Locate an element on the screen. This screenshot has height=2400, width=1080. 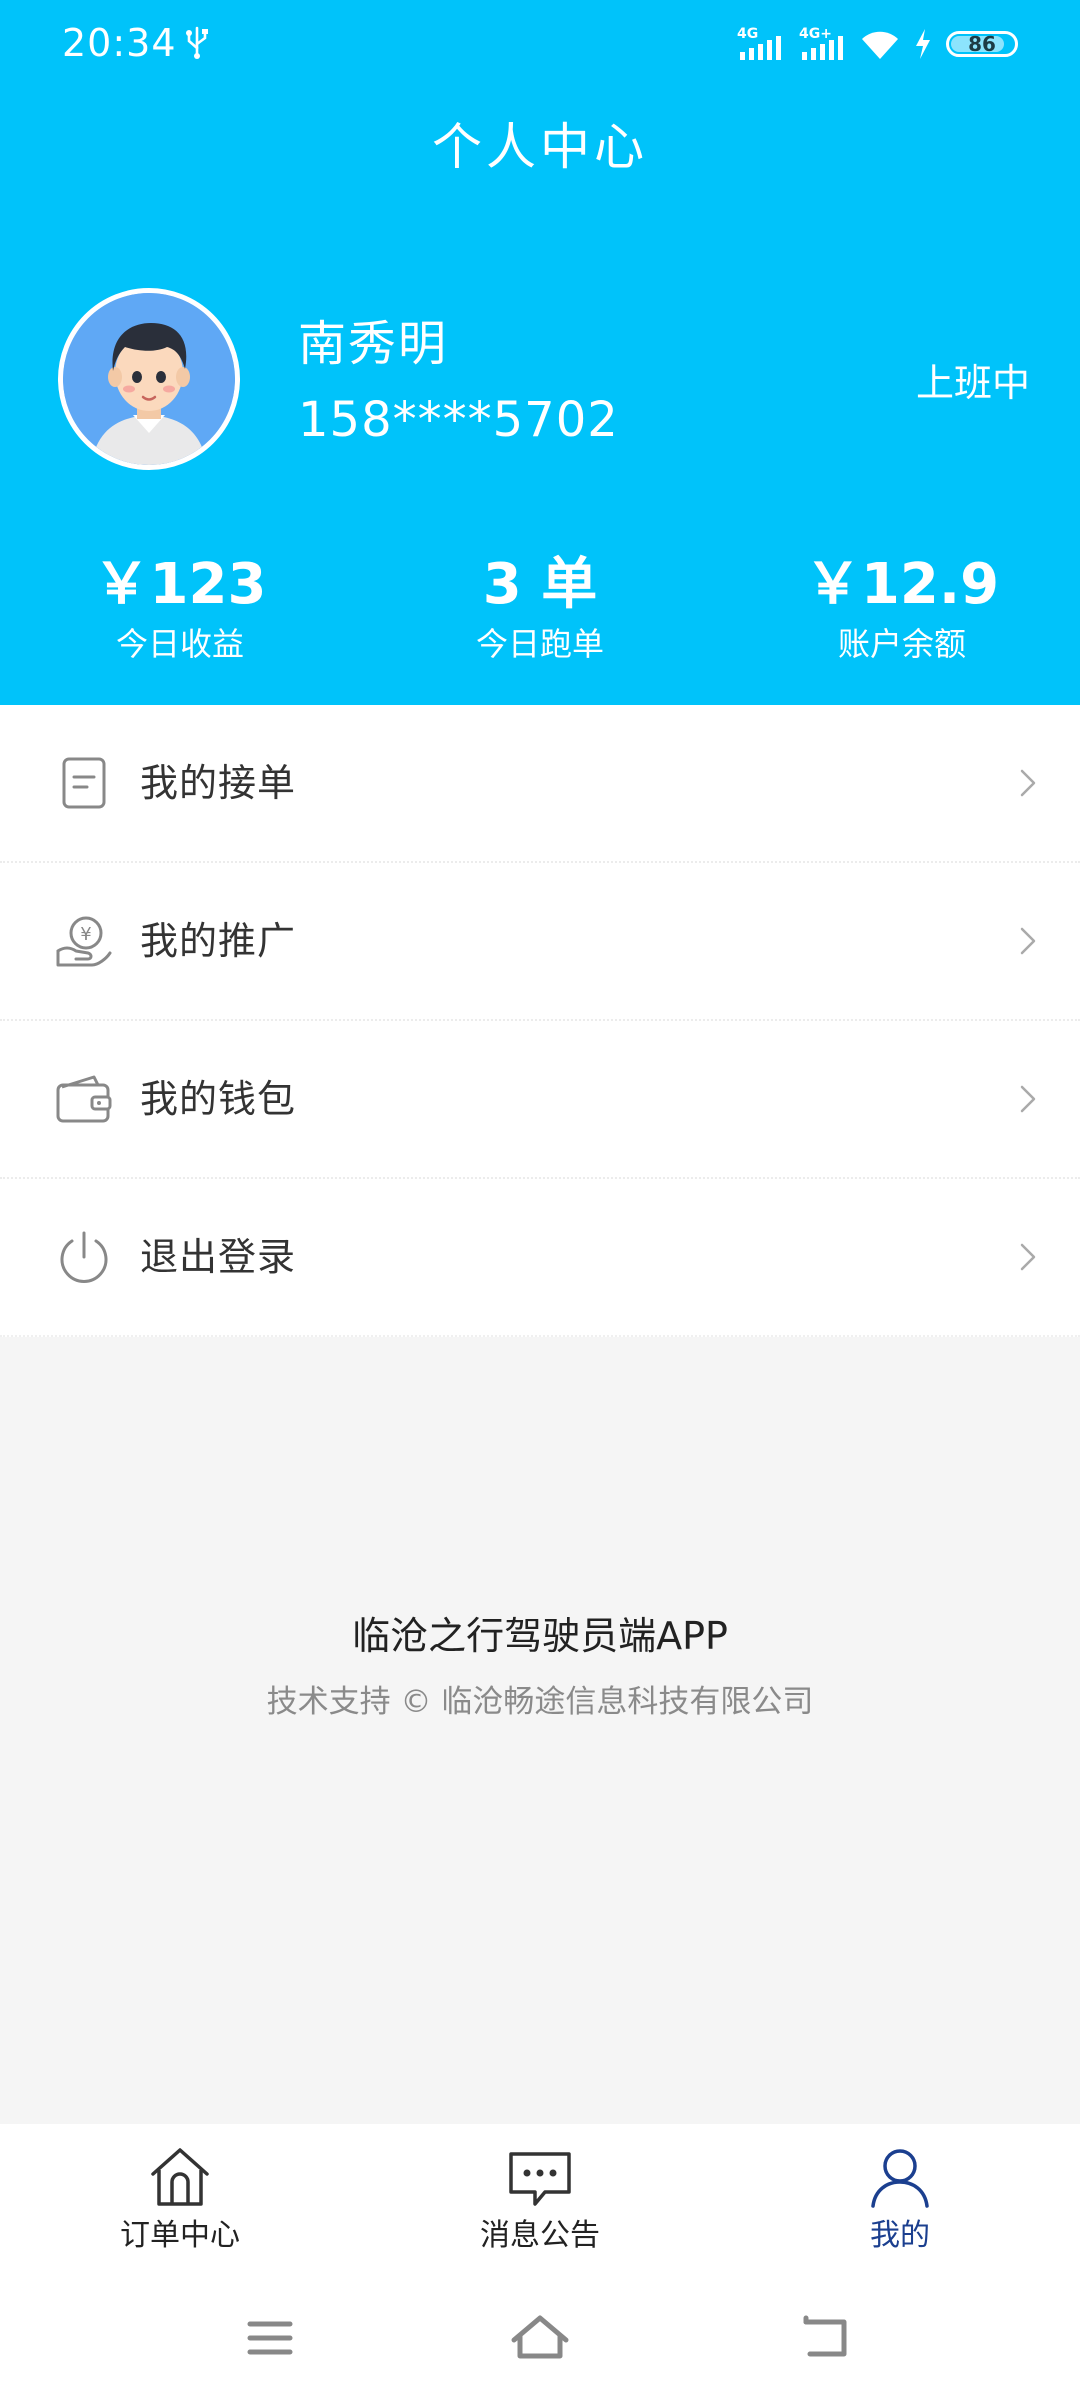
stat-value: ￥123 is located at coordinates (180, 584).